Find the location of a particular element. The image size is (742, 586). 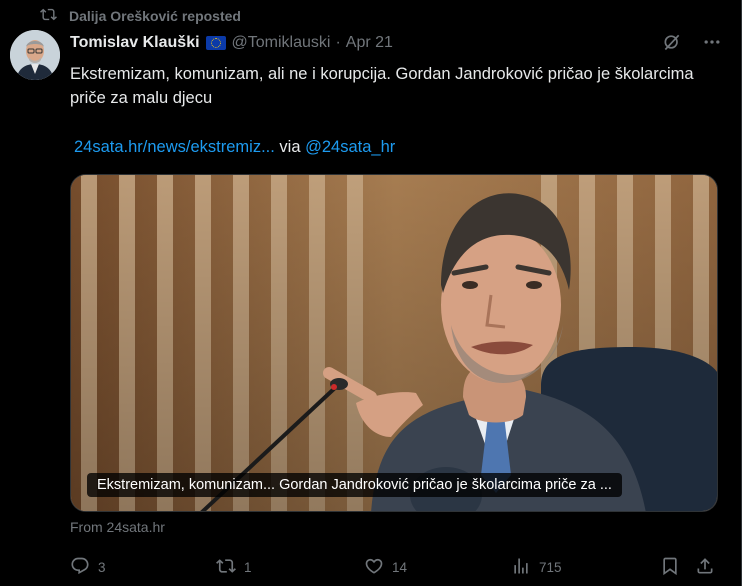

tweet-date: Apr 21 is located at coordinates (369, 43).